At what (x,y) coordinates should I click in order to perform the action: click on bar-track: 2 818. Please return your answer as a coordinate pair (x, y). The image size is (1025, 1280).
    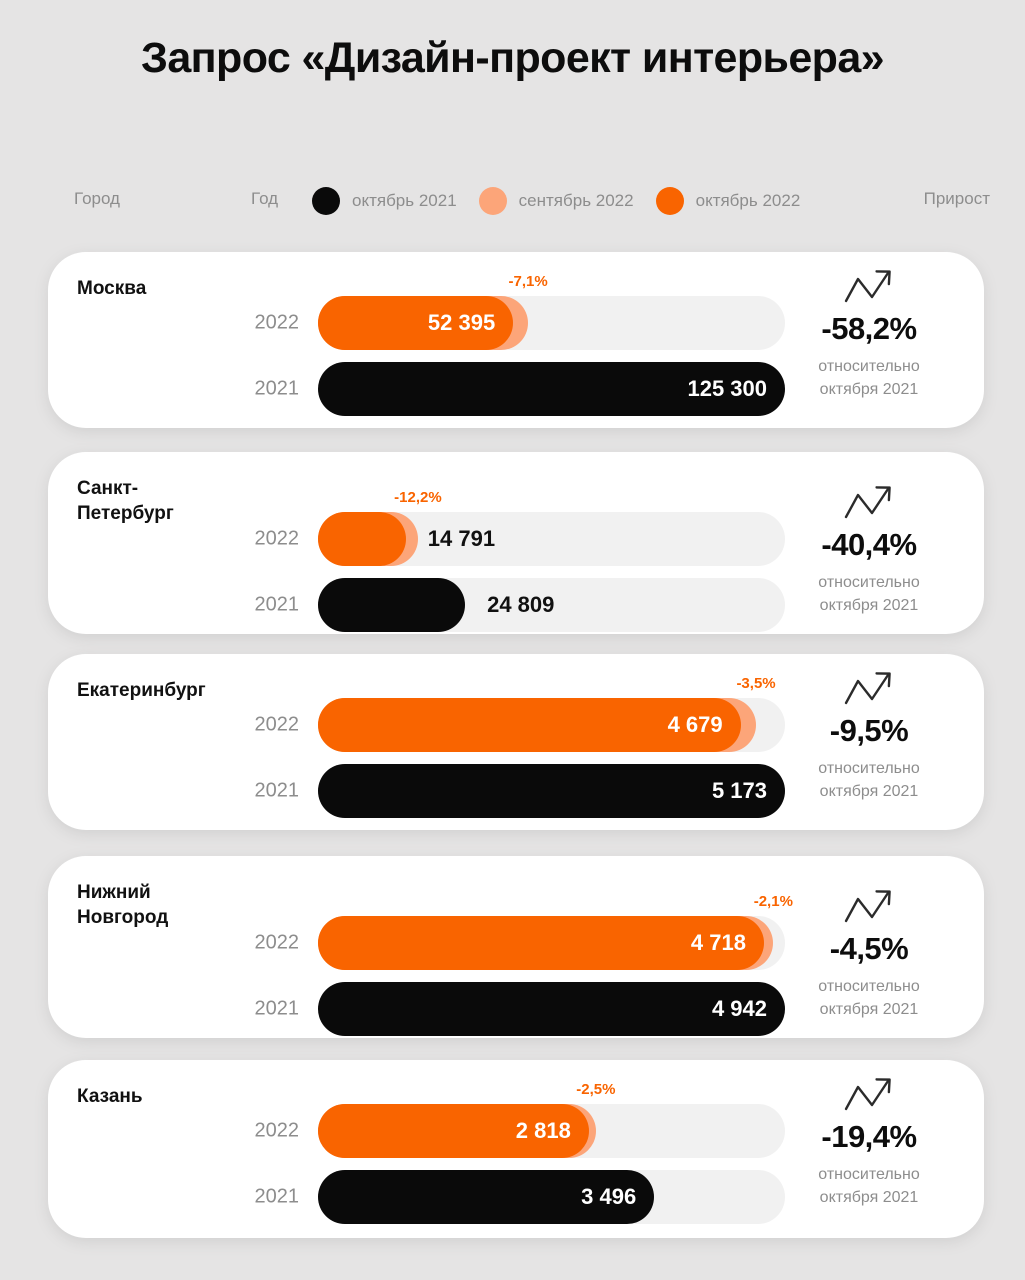
    Looking at the image, I should click on (551, 1131).